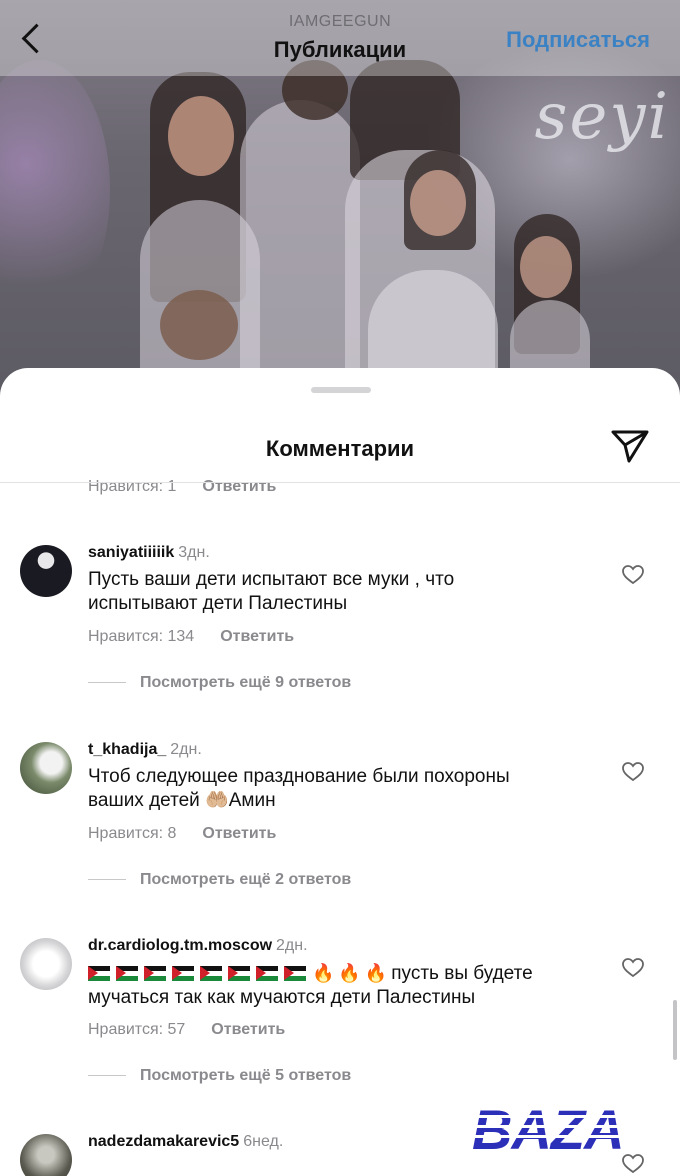 The image size is (680, 1176). What do you see at coordinates (144, 800) in the screenshot?
I see `comment-text-fragment: ваших детей` at bounding box center [144, 800].